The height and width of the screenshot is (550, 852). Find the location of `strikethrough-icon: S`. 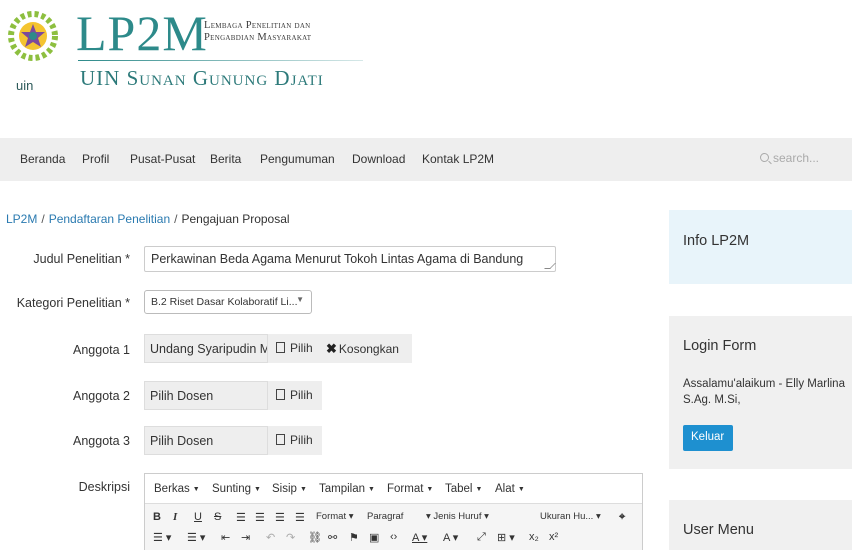

strikethrough-icon: S is located at coordinates (217, 517).